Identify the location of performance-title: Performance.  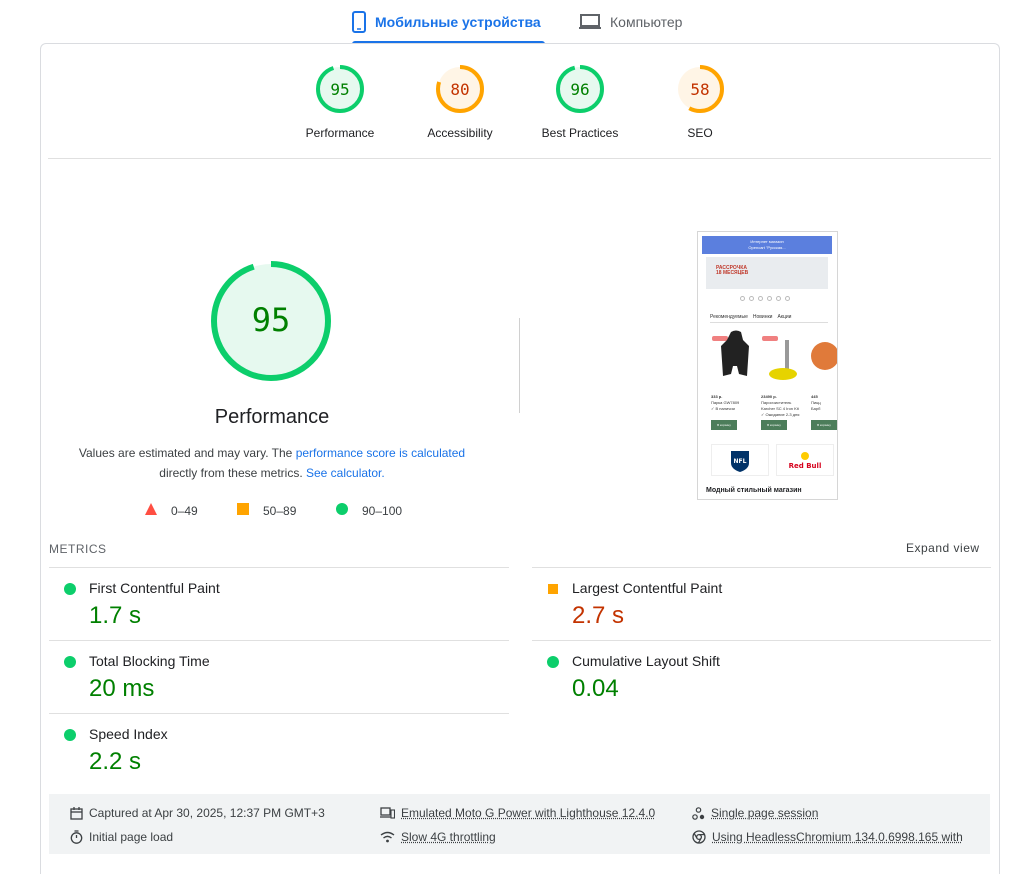
(272, 417).